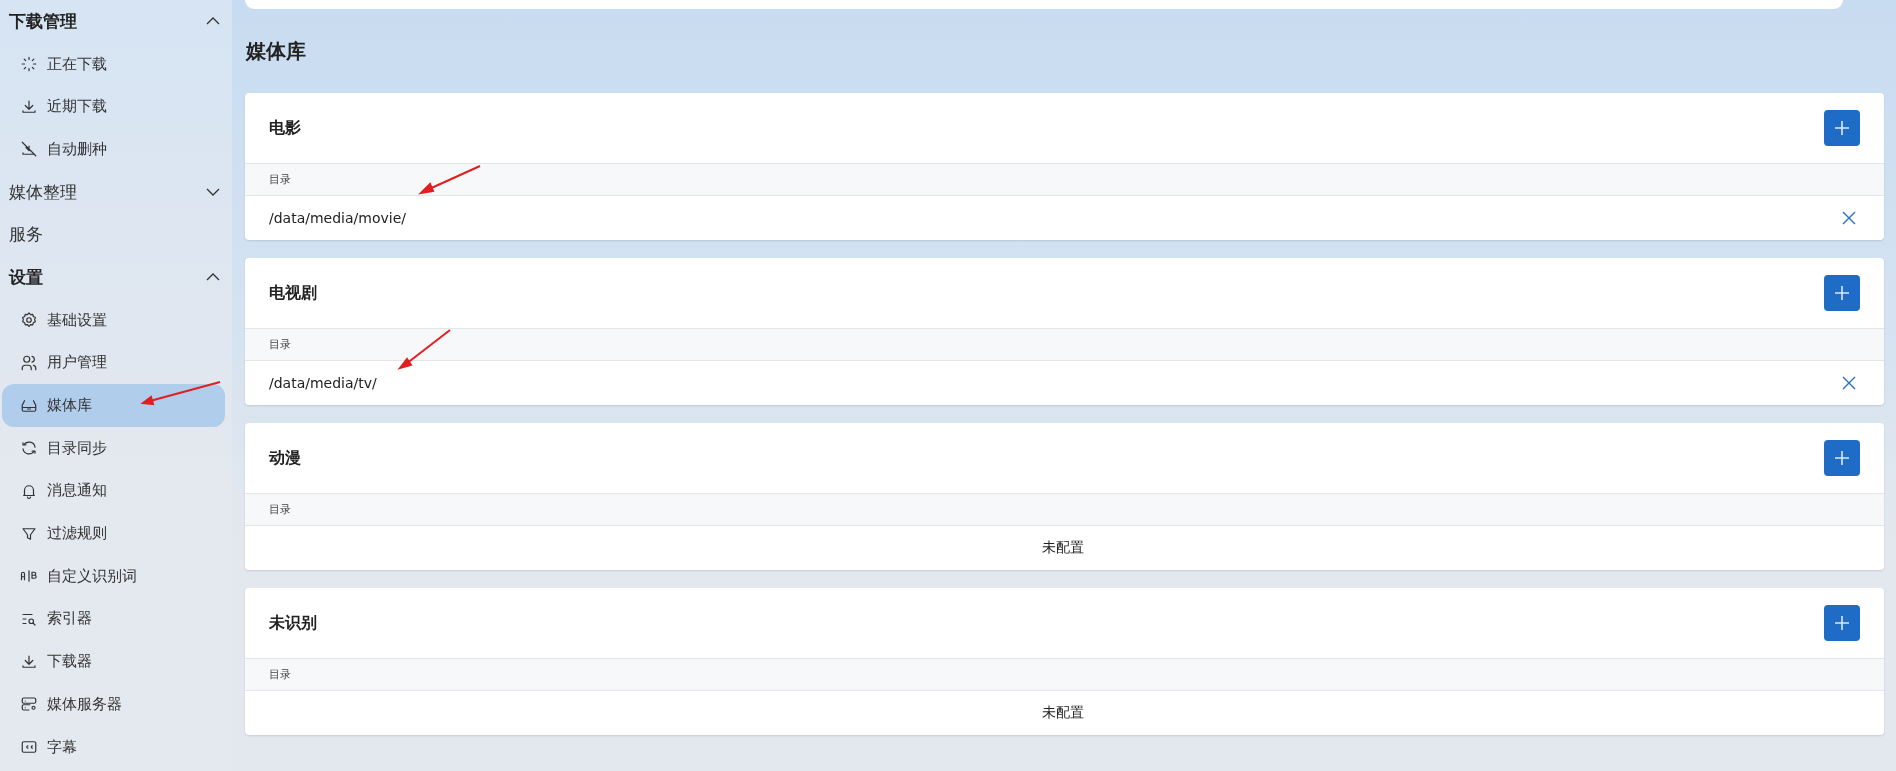  What do you see at coordinates (113, 576) in the screenshot?
I see `sidebar-item: 自定义识别词` at bounding box center [113, 576].